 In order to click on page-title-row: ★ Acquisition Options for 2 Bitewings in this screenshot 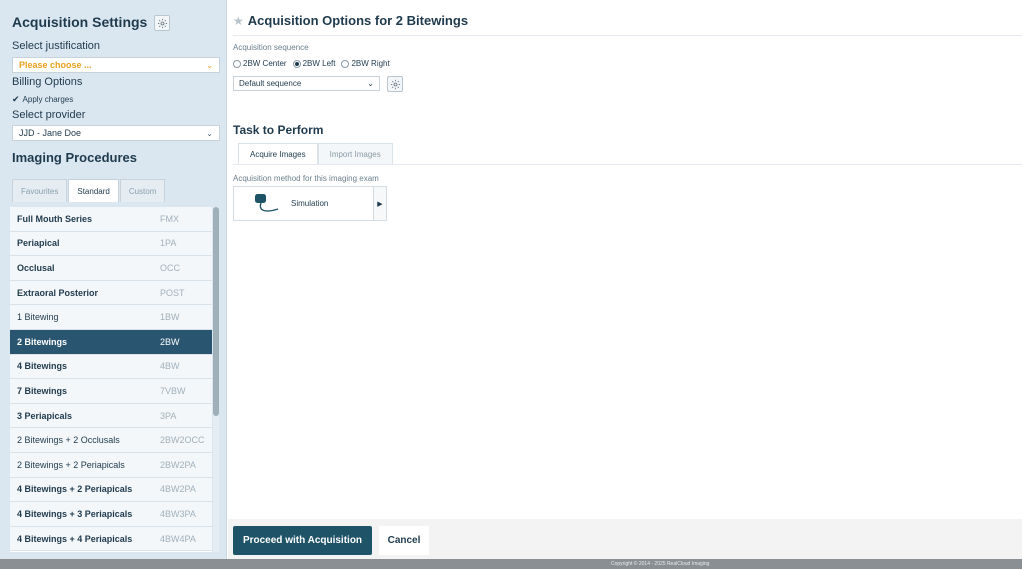, I will do `click(350, 20)`.